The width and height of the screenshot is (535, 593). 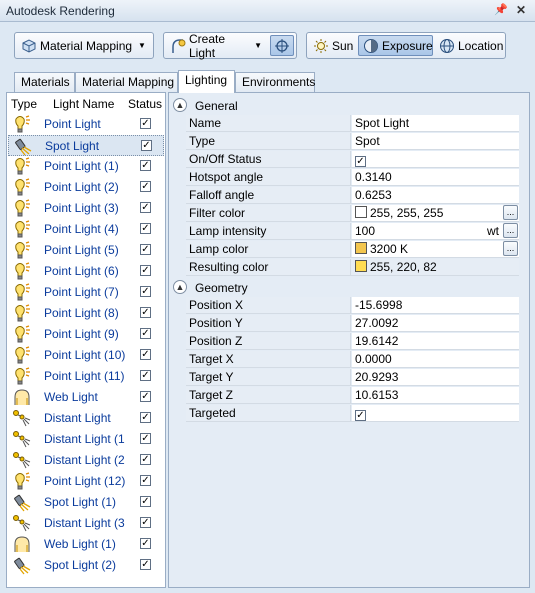 What do you see at coordinates (282, 45) in the screenshot?
I see `target-light-button` at bounding box center [282, 45].